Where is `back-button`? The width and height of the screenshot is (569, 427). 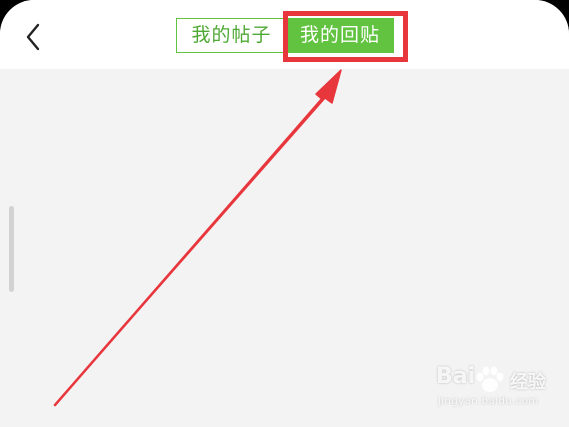 back-button is located at coordinates (35, 37).